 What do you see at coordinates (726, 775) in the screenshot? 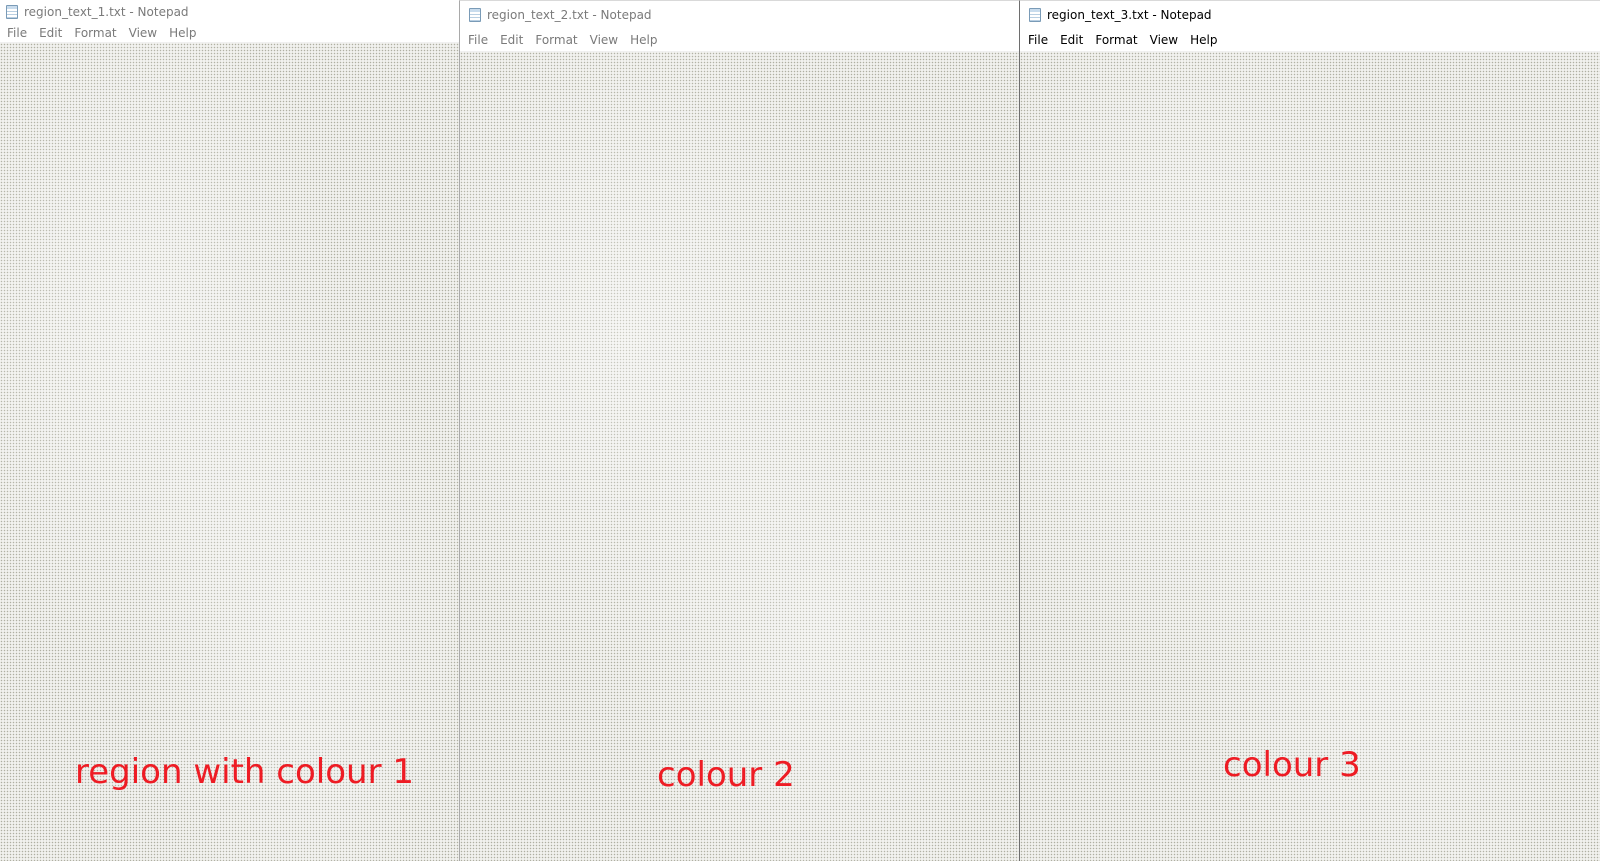
I see `annotation-label-2: colour 2` at bounding box center [726, 775].